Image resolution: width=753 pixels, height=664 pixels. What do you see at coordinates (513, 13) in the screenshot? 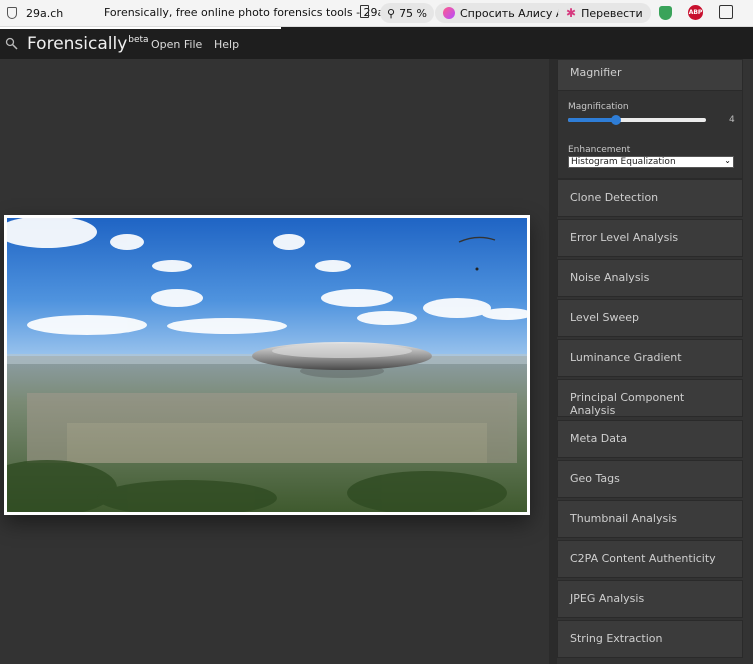
I see `ask-alisa-label: Спросить Алису AI` at bounding box center [513, 13].